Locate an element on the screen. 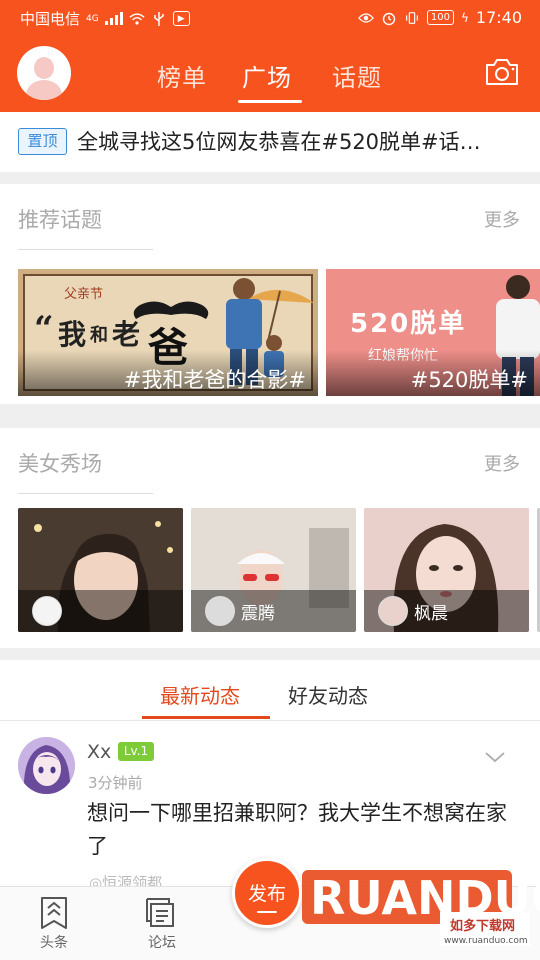  user-avatar is located at coordinates (44, 73).